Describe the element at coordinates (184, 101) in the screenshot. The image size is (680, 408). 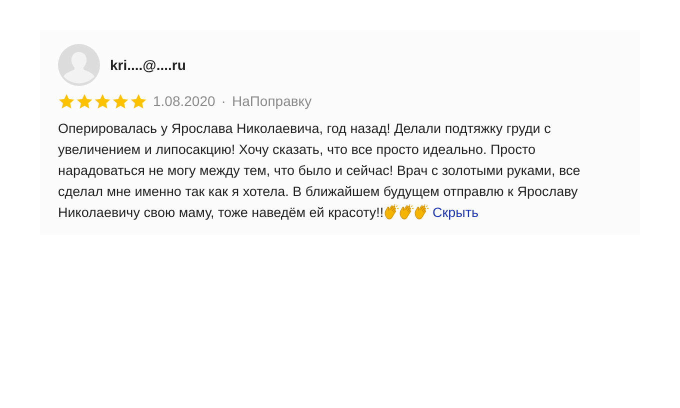
I see `review-date: 1.08.2020` at that location.